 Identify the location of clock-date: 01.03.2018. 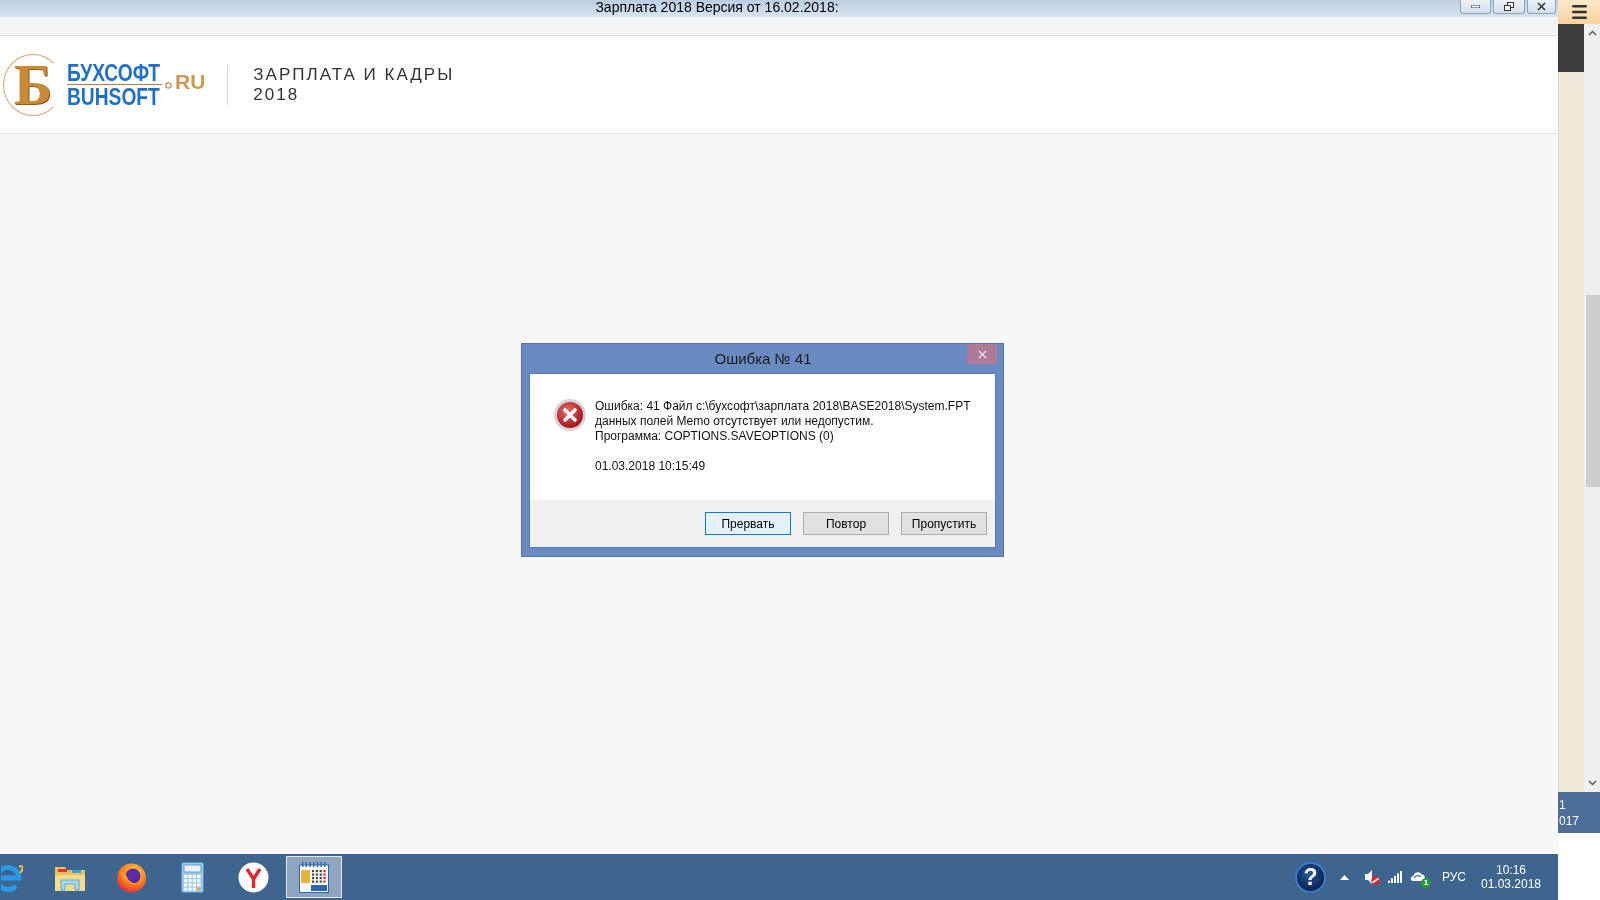
(1511, 884).